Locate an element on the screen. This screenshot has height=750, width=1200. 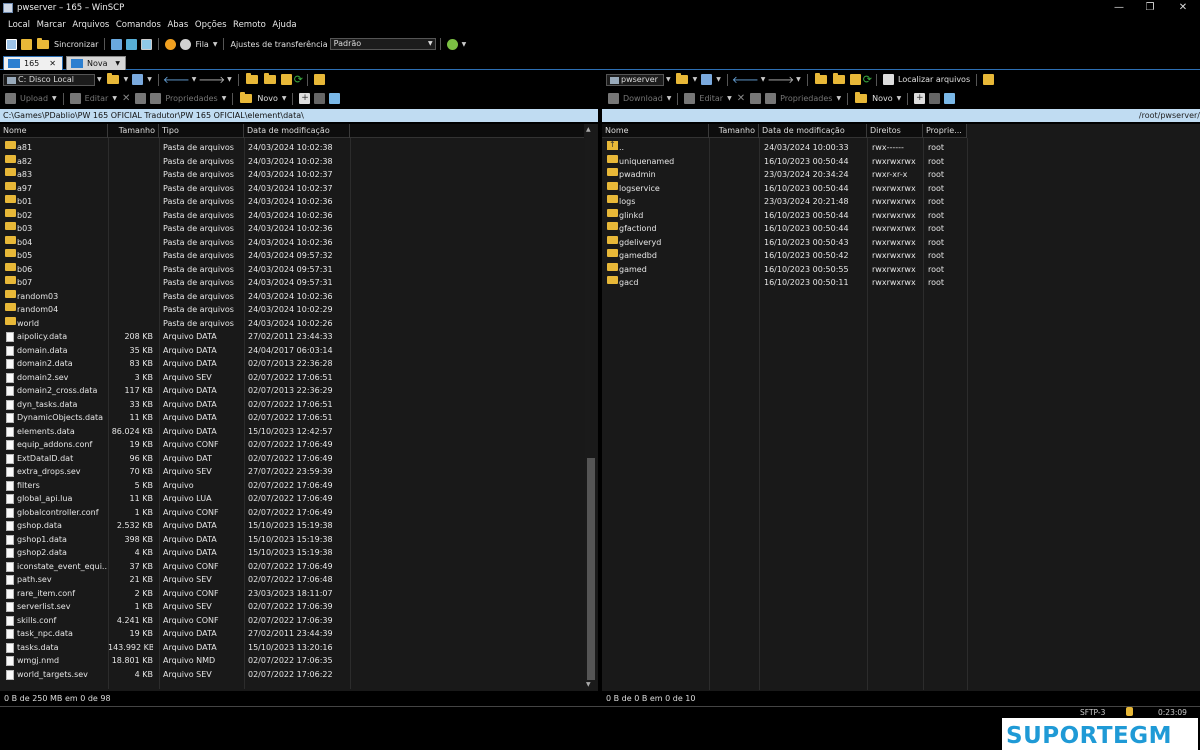
deselect-icon is located at coordinates (320, 98).